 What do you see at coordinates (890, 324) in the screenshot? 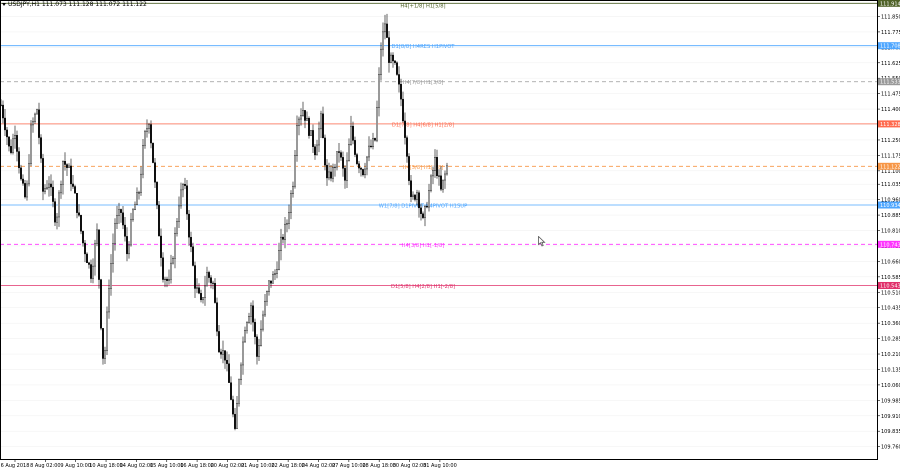
I see `y-tick-label: 110.360` at bounding box center [890, 324].